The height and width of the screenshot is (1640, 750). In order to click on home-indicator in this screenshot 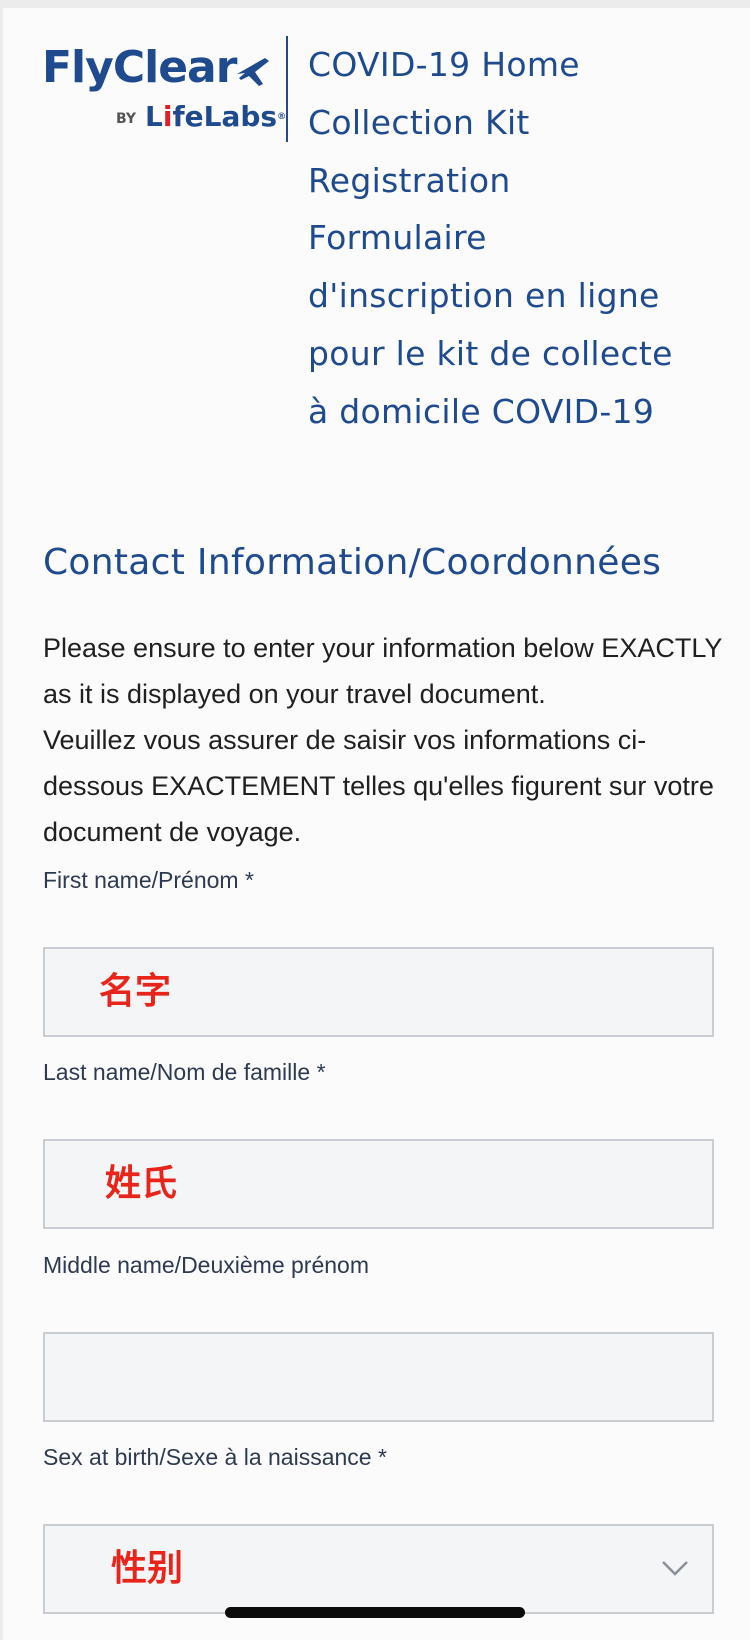, I will do `click(375, 1612)`.